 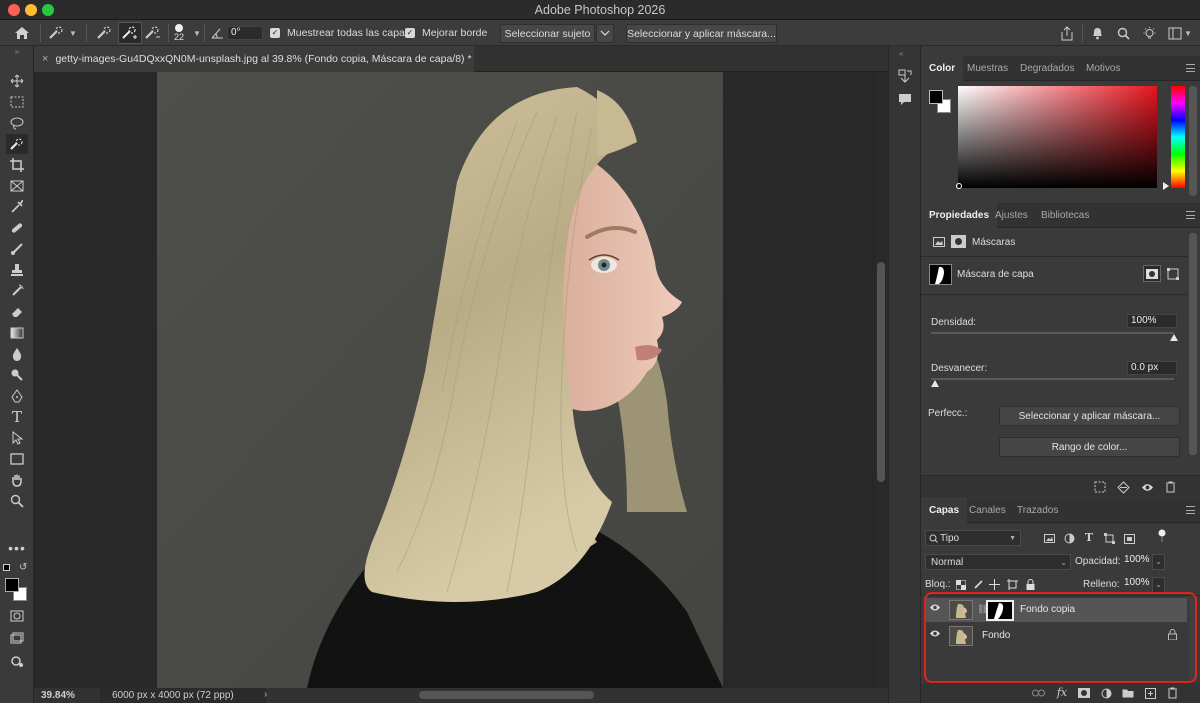 What do you see at coordinates (1158, 585) in the screenshot?
I see `fill-dropdown: ⌄` at bounding box center [1158, 585].